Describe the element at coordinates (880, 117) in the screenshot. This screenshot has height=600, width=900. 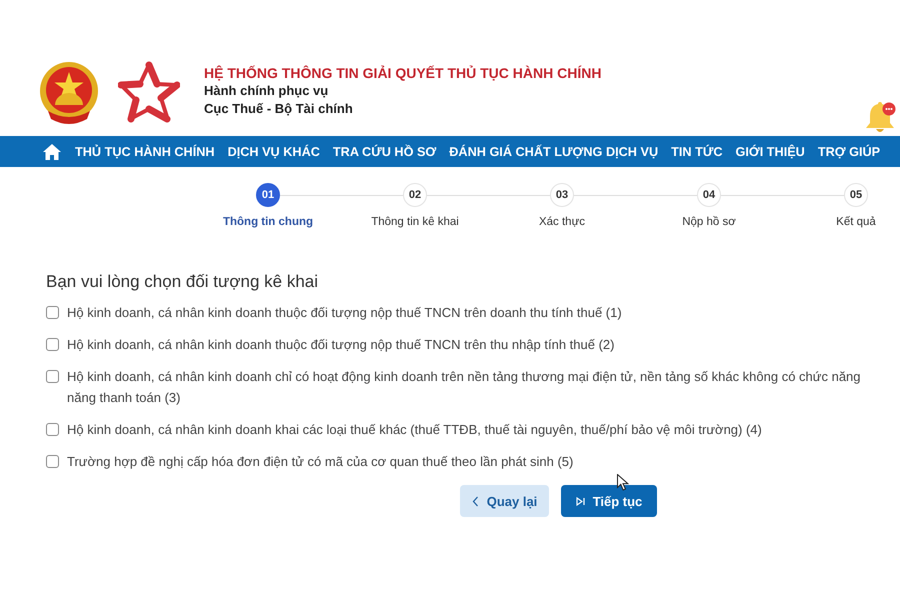
I see `notification-bell-icon` at that location.